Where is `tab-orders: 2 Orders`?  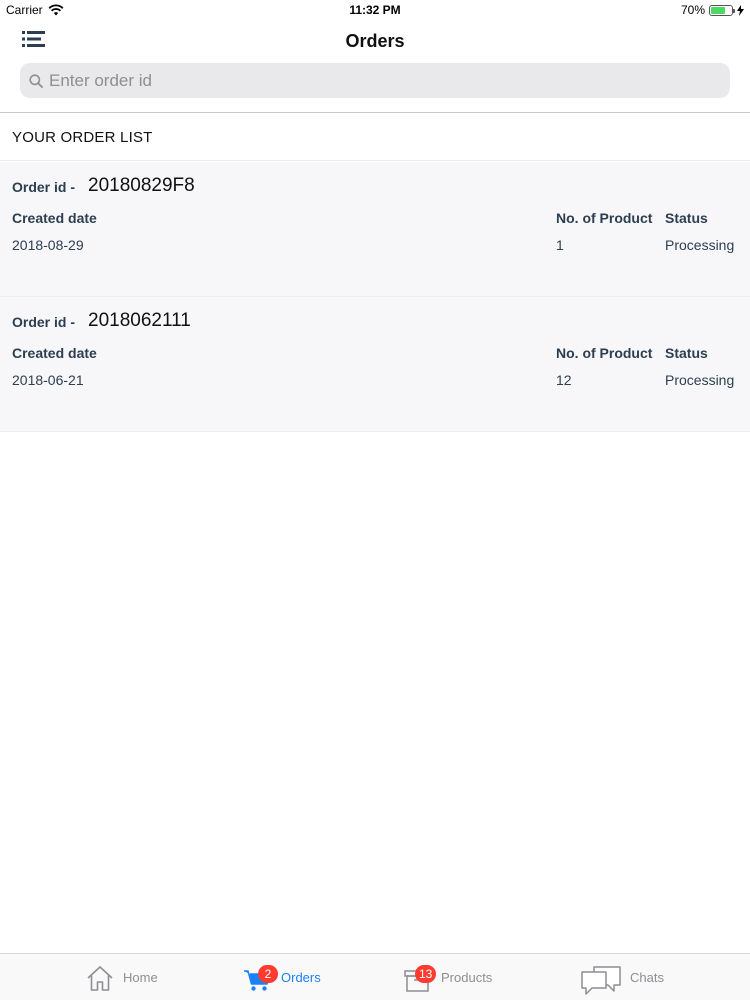 tab-orders: 2 Orders is located at coordinates (282, 977).